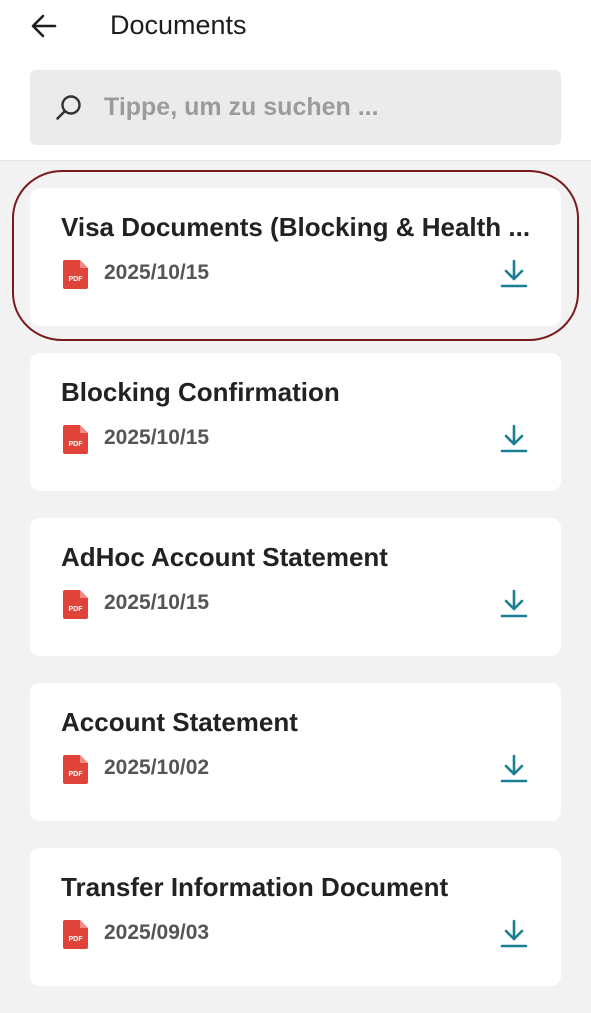 The height and width of the screenshot is (1013, 591). Describe the element at coordinates (295, 752) in the screenshot. I see `document-card: Account Statement PDF 2025/10/02` at that location.